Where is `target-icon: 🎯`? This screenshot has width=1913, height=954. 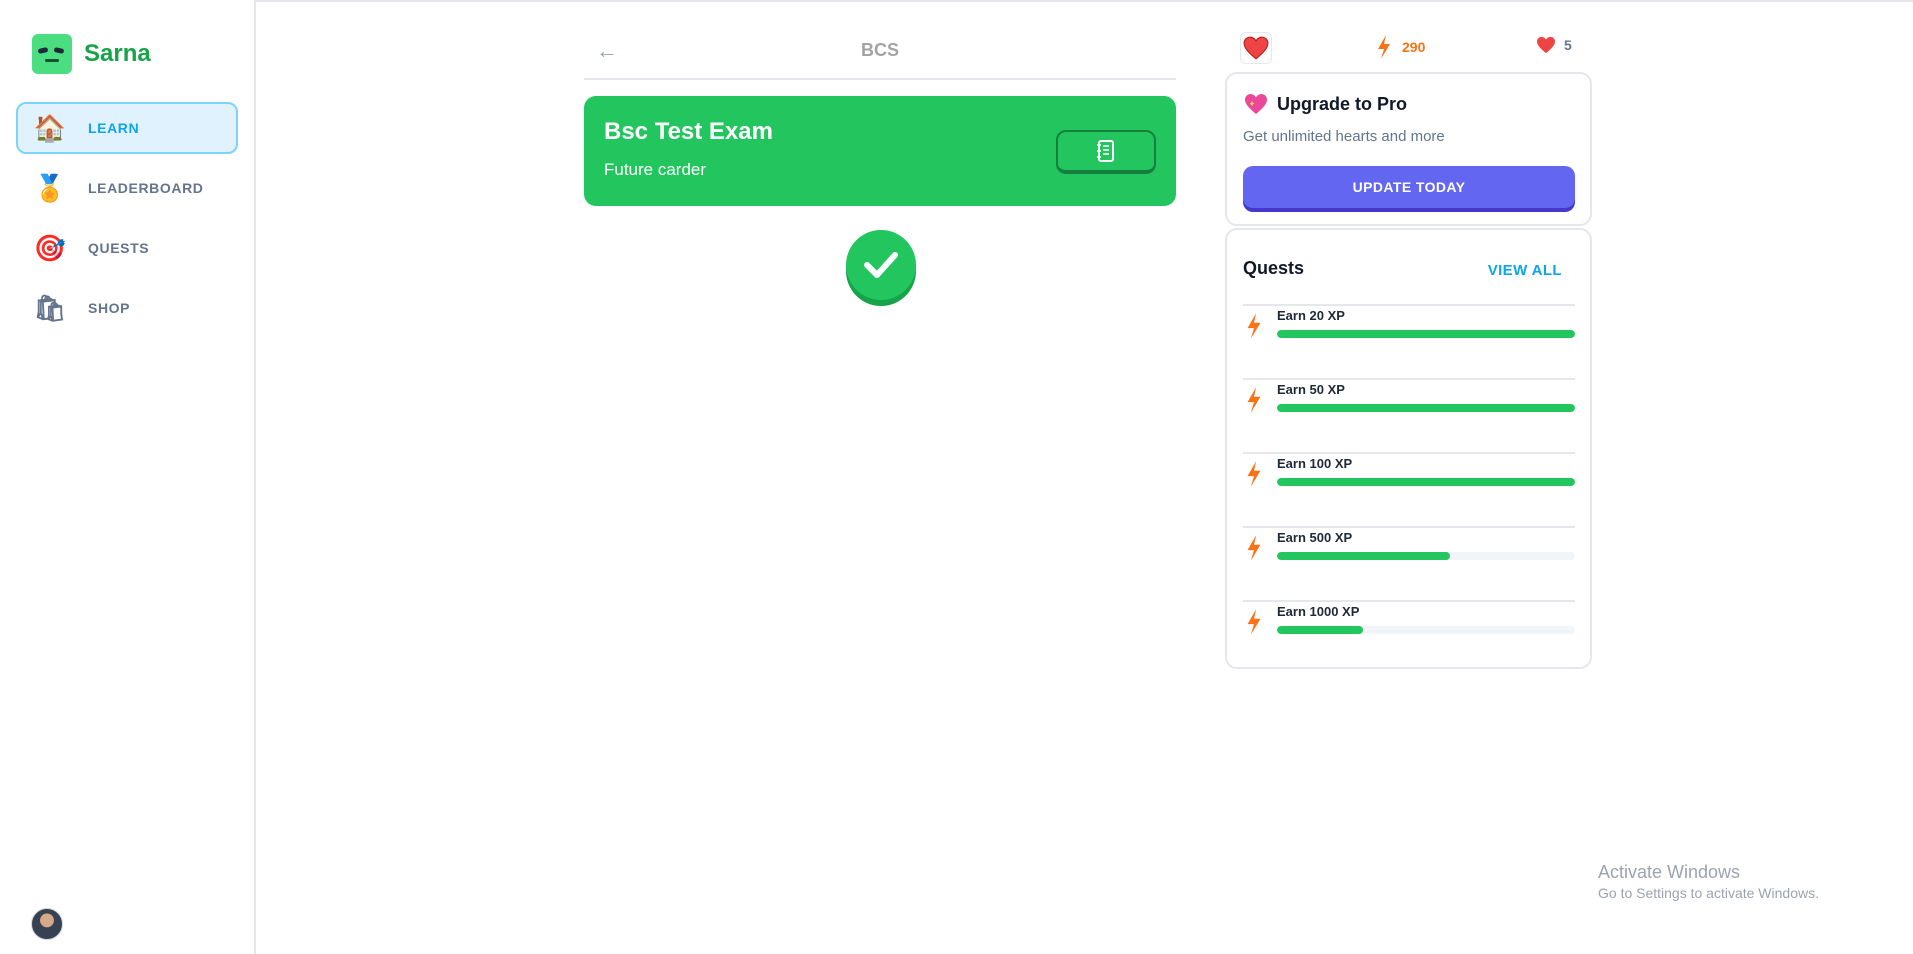 target-icon: 🎯 is located at coordinates (50, 248).